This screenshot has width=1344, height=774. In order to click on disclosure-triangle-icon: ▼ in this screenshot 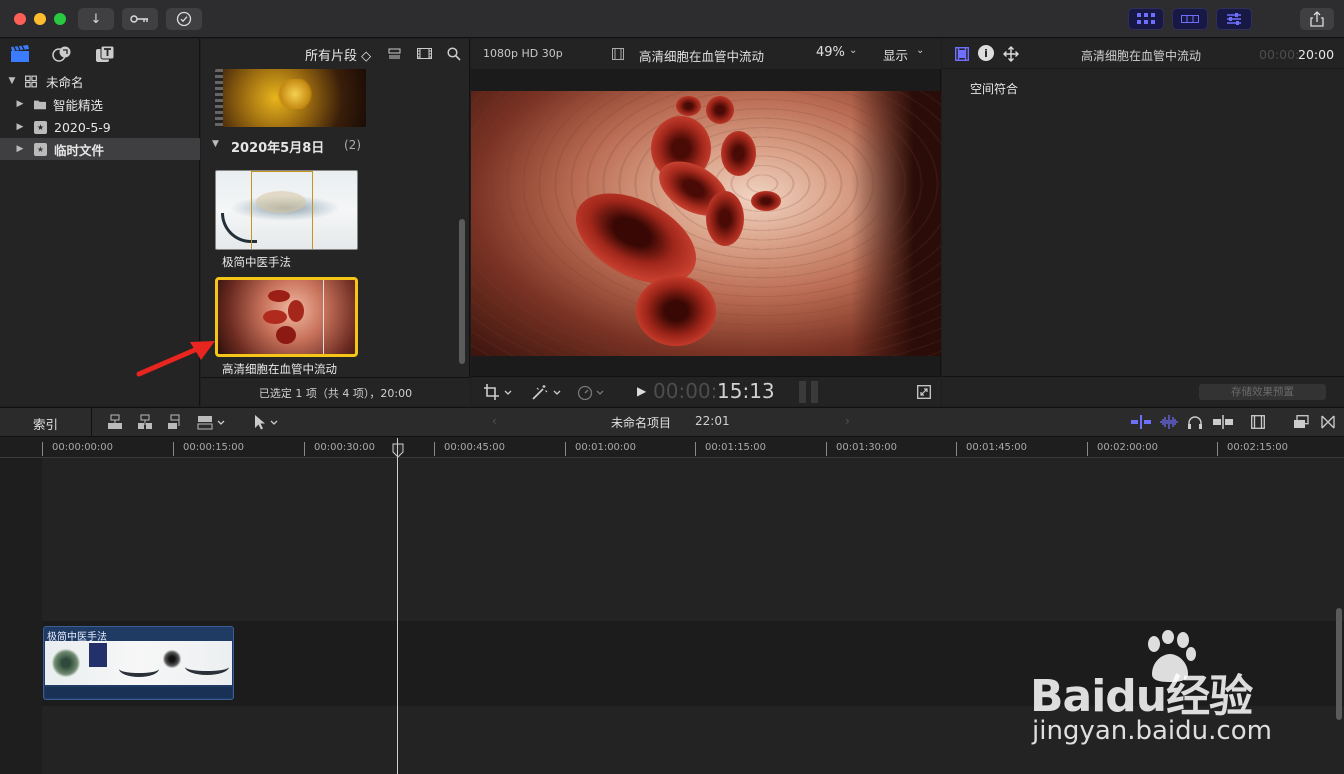, I will do `click(12, 81)`.